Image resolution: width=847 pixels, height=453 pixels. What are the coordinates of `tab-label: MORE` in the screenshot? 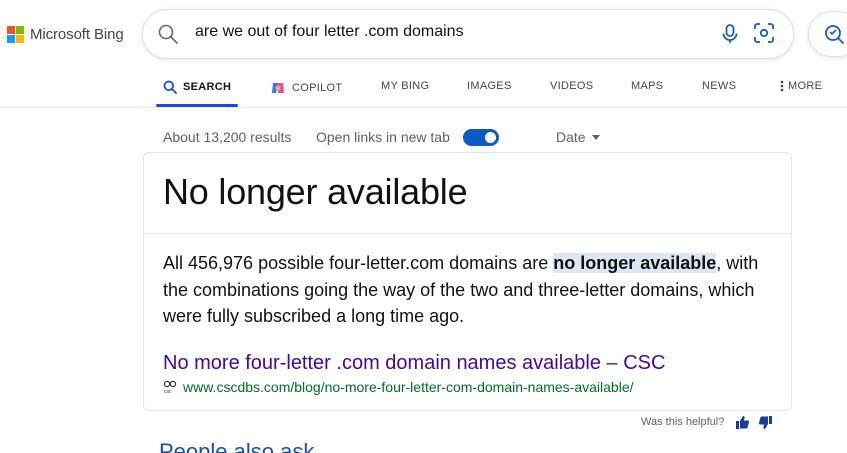 It's located at (805, 86).